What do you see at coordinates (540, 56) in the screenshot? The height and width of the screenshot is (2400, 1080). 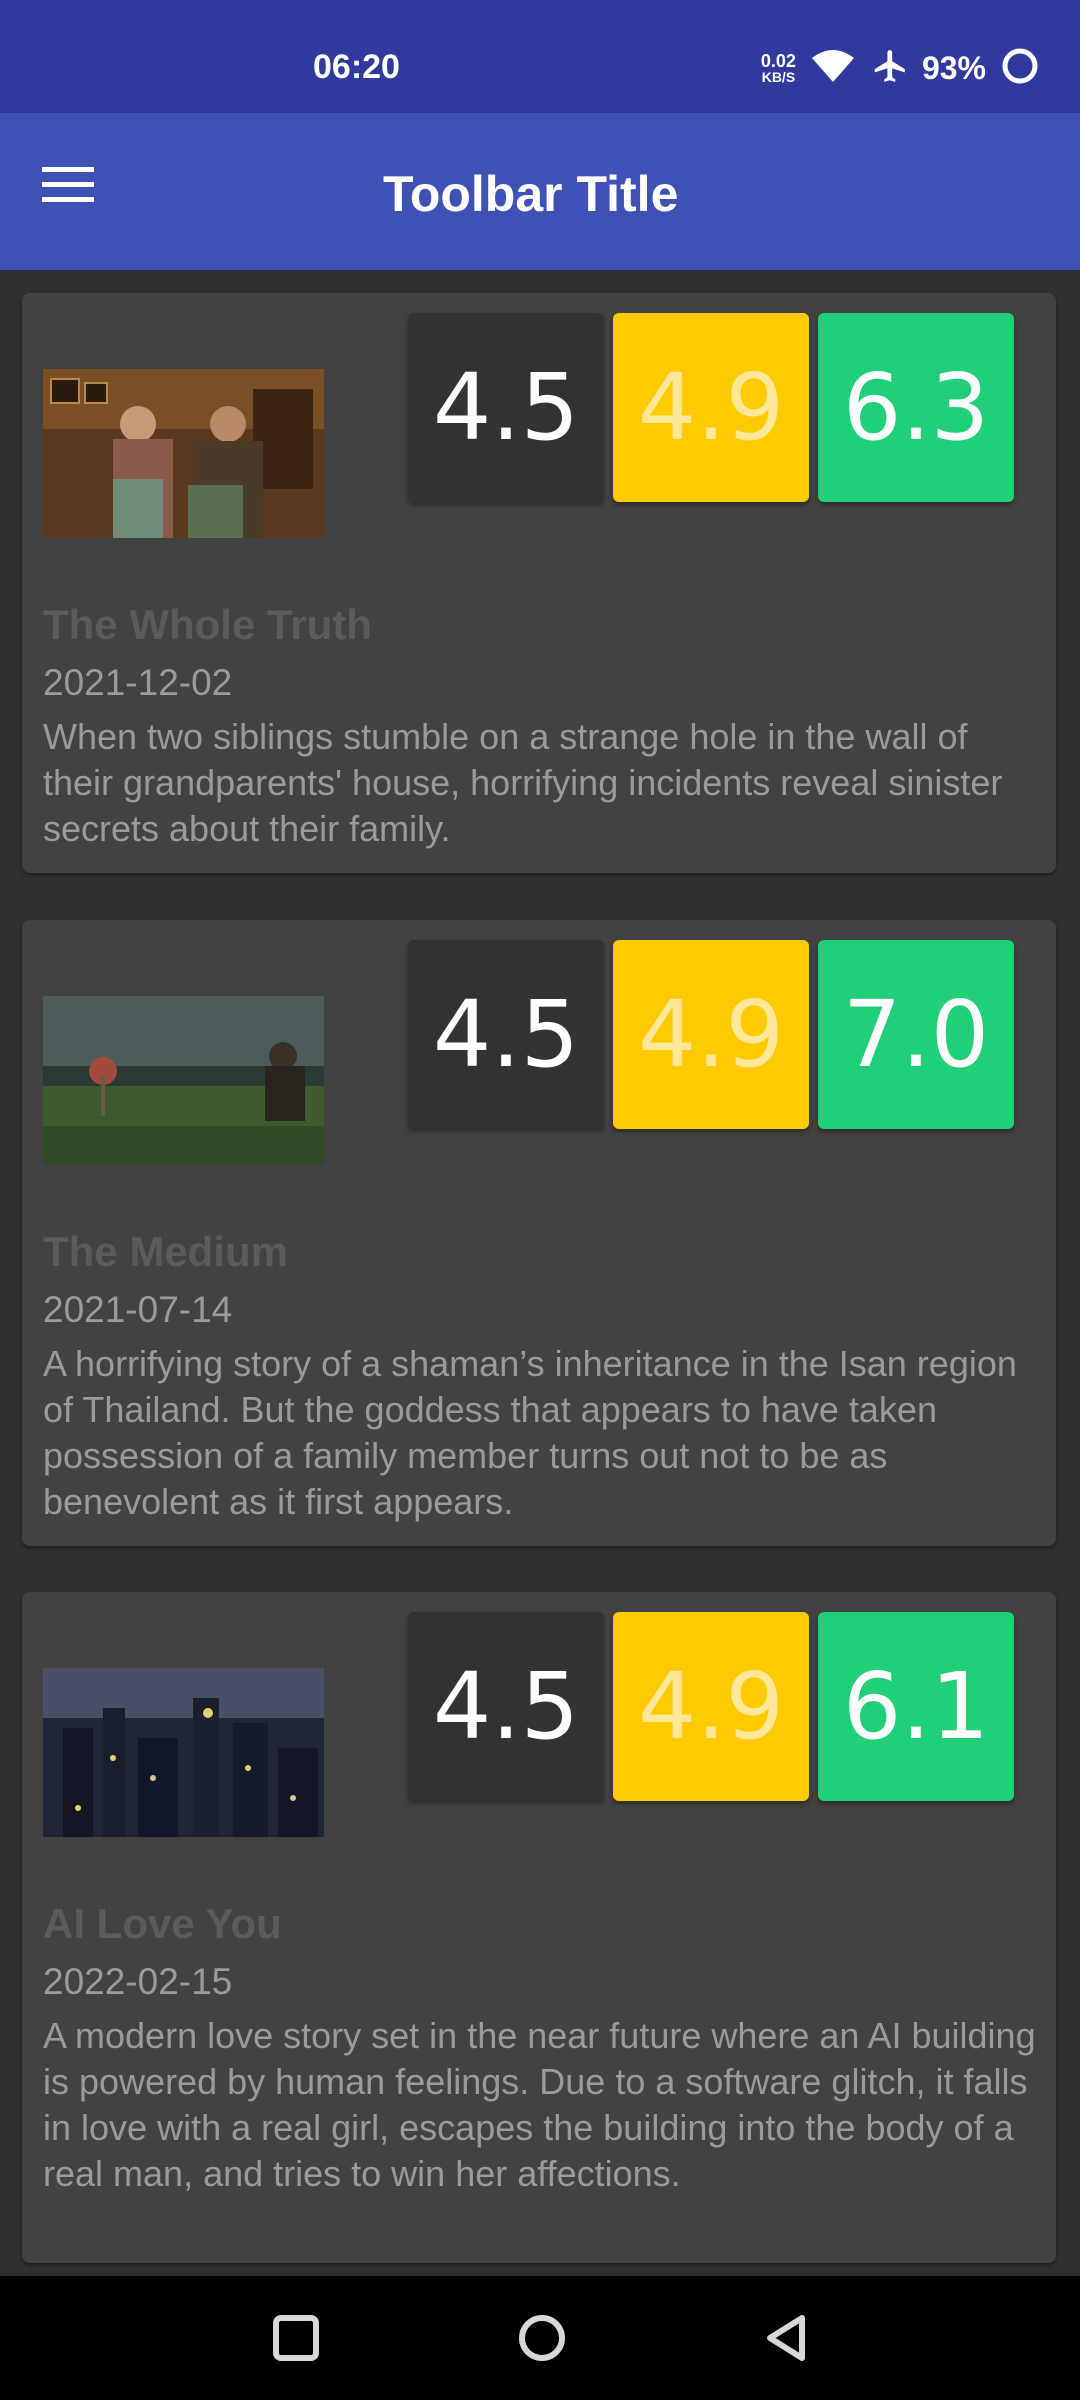 I see `status-bar: 06:20 0.02 KB/S 93%` at bounding box center [540, 56].